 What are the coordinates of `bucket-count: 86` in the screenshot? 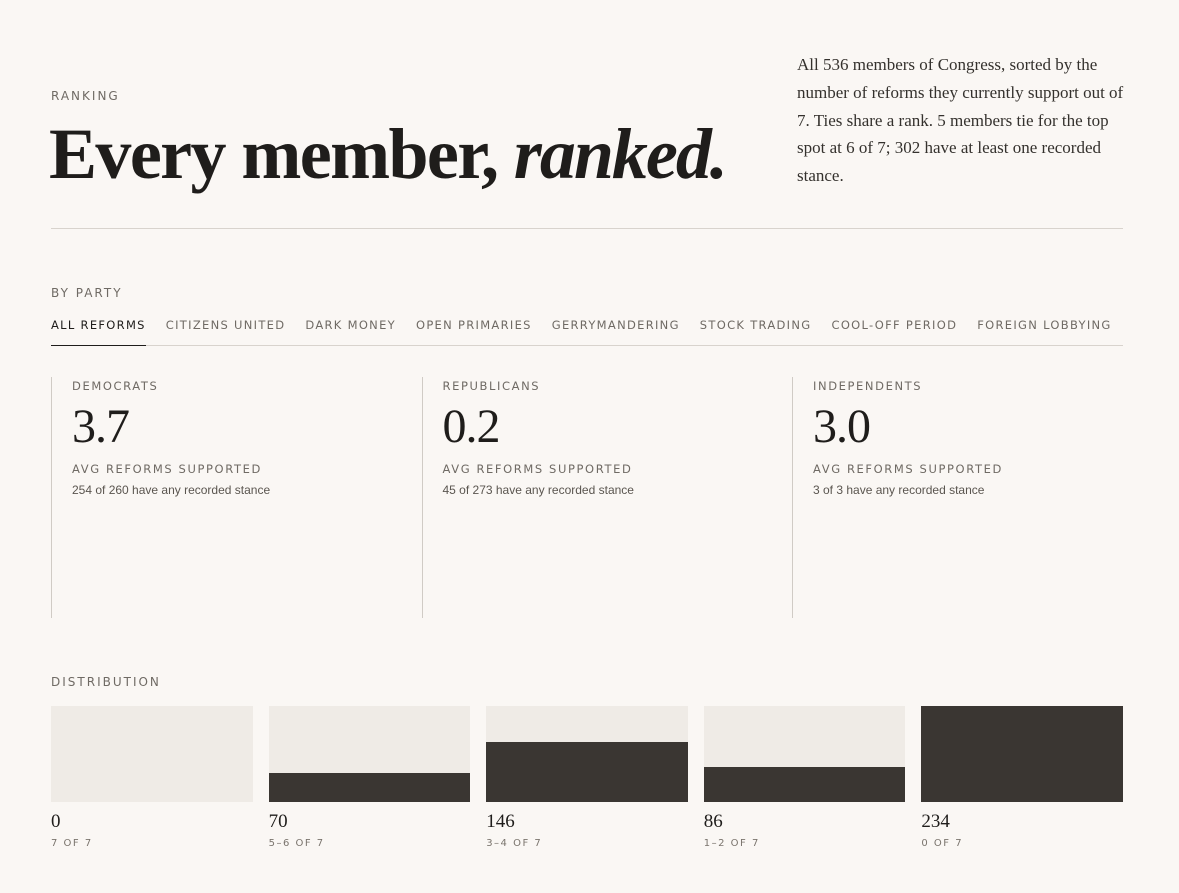 It's located at (713, 821).